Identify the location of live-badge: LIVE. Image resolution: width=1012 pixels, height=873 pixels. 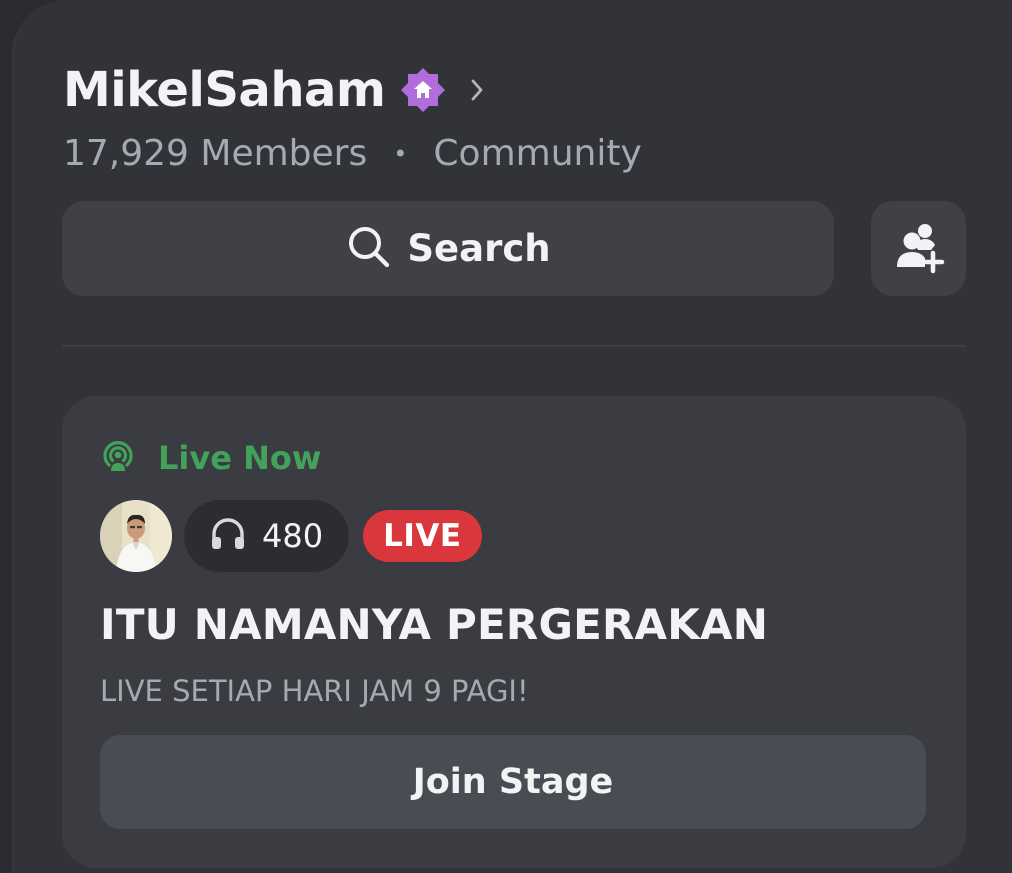
(422, 536).